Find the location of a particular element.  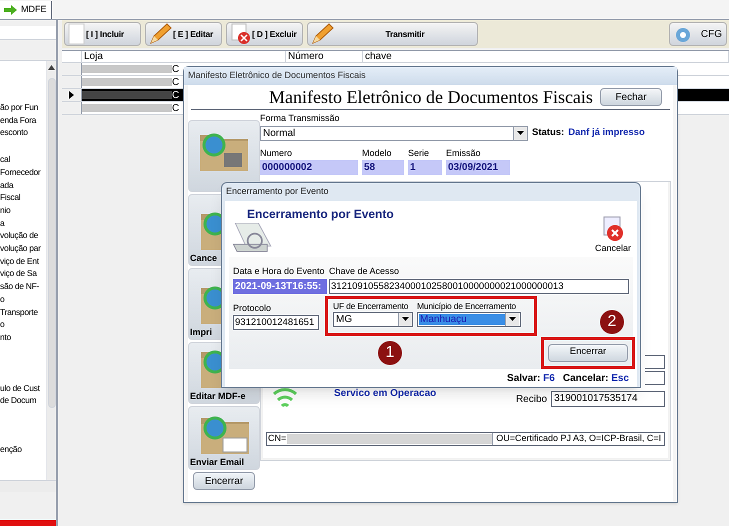

shortcut-hint: Cancelar: Esc is located at coordinates (595, 379).